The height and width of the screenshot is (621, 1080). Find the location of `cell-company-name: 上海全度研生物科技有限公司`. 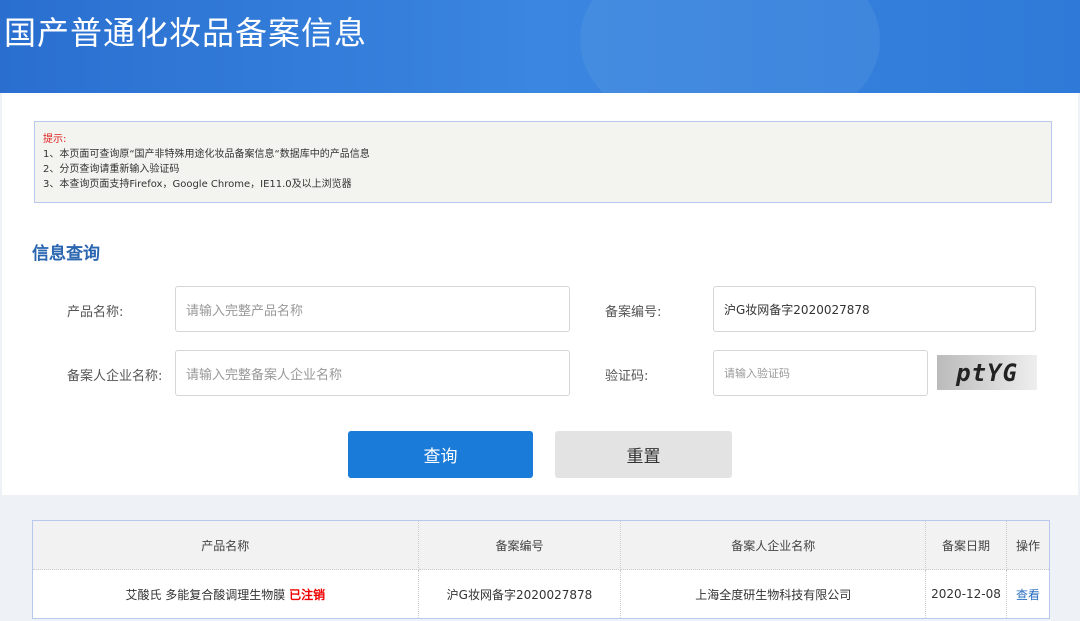

cell-company-name: 上海全度研生物科技有限公司 is located at coordinates (773, 594).